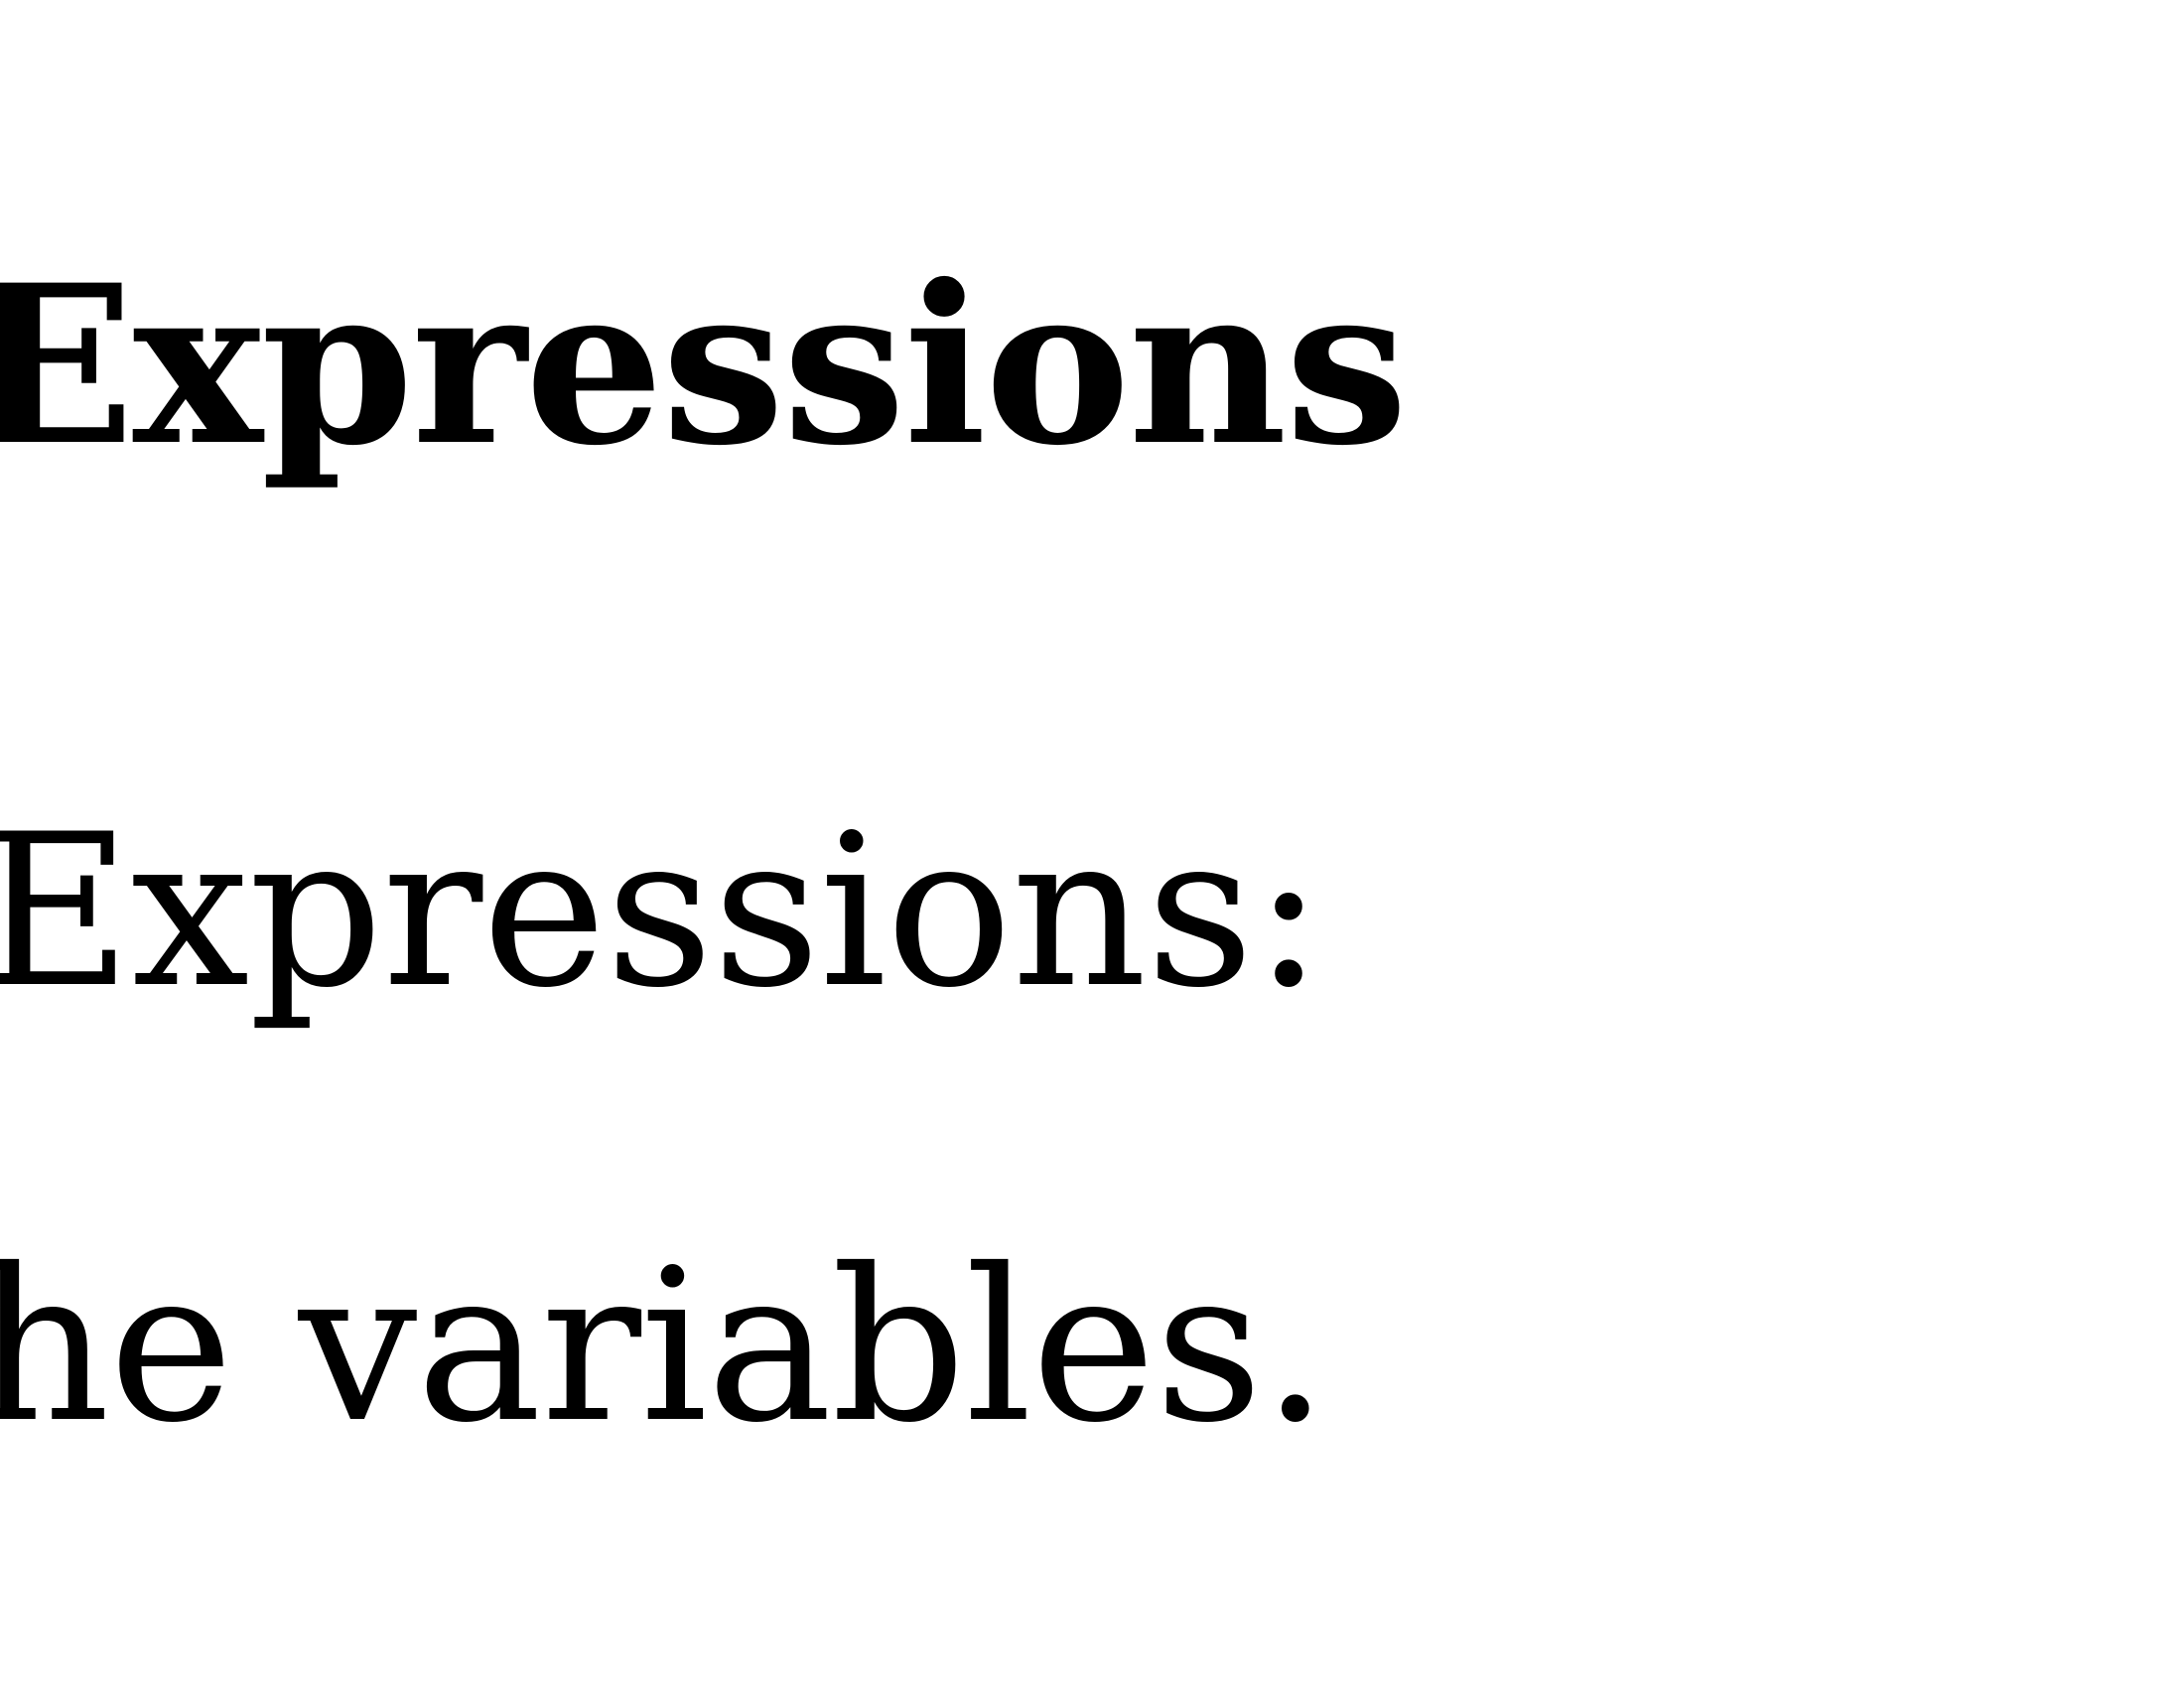 This screenshot has height=1688, width=2184. What do you see at coordinates (662, 911) in the screenshot?
I see `subsection-heading: Expressions:` at bounding box center [662, 911].